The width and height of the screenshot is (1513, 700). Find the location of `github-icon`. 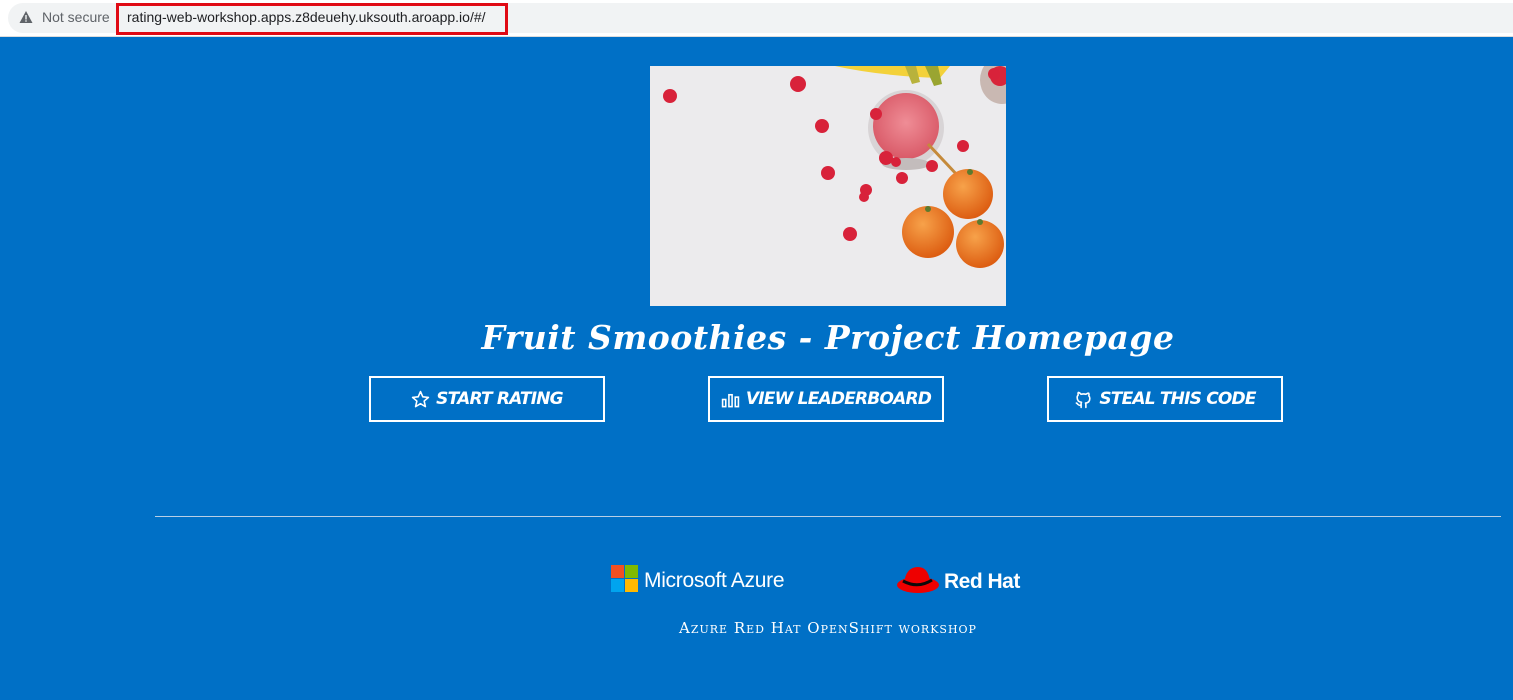

github-icon is located at coordinates (1083, 399).